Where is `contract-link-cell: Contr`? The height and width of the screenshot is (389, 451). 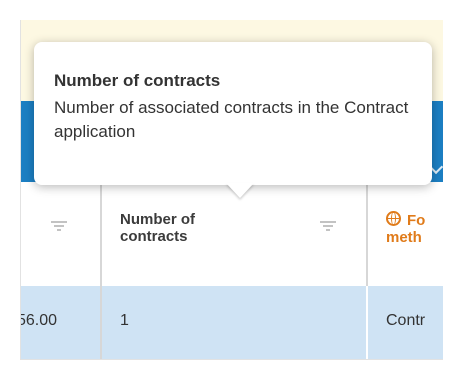
contract-link-cell: Contr is located at coordinates (405, 321).